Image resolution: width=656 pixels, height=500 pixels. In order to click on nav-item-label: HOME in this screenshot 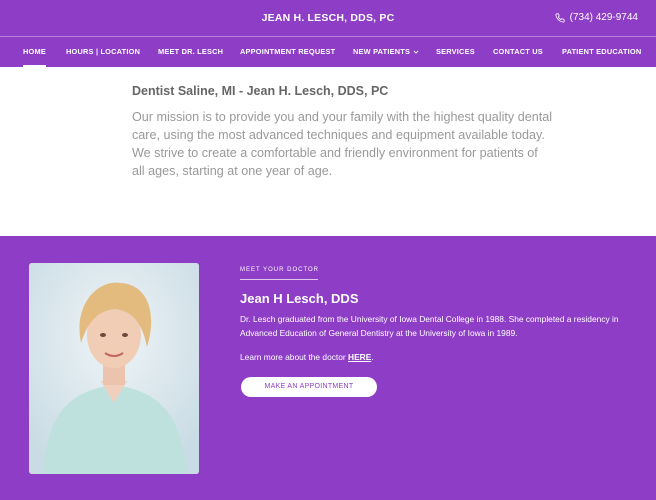, I will do `click(34, 51)`.